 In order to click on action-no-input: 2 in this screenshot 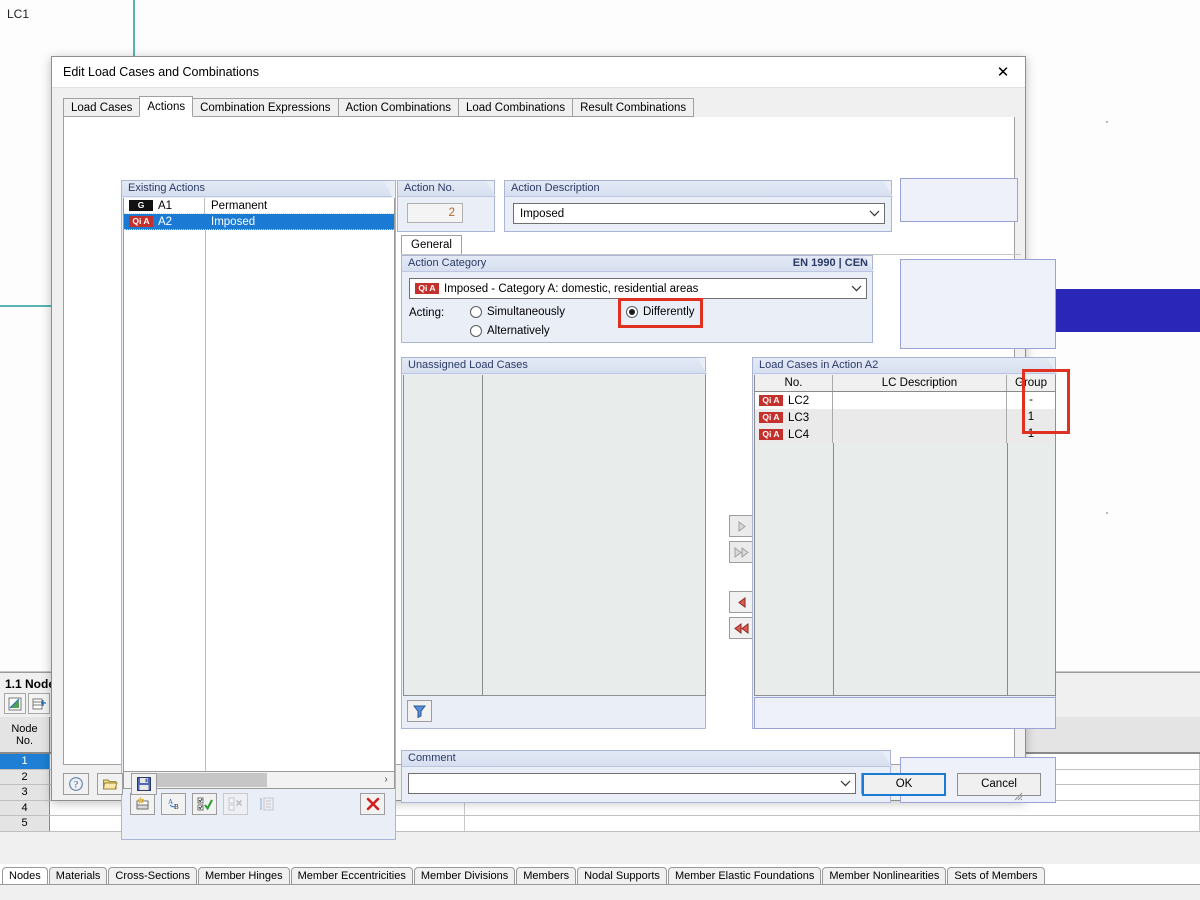, I will do `click(435, 213)`.